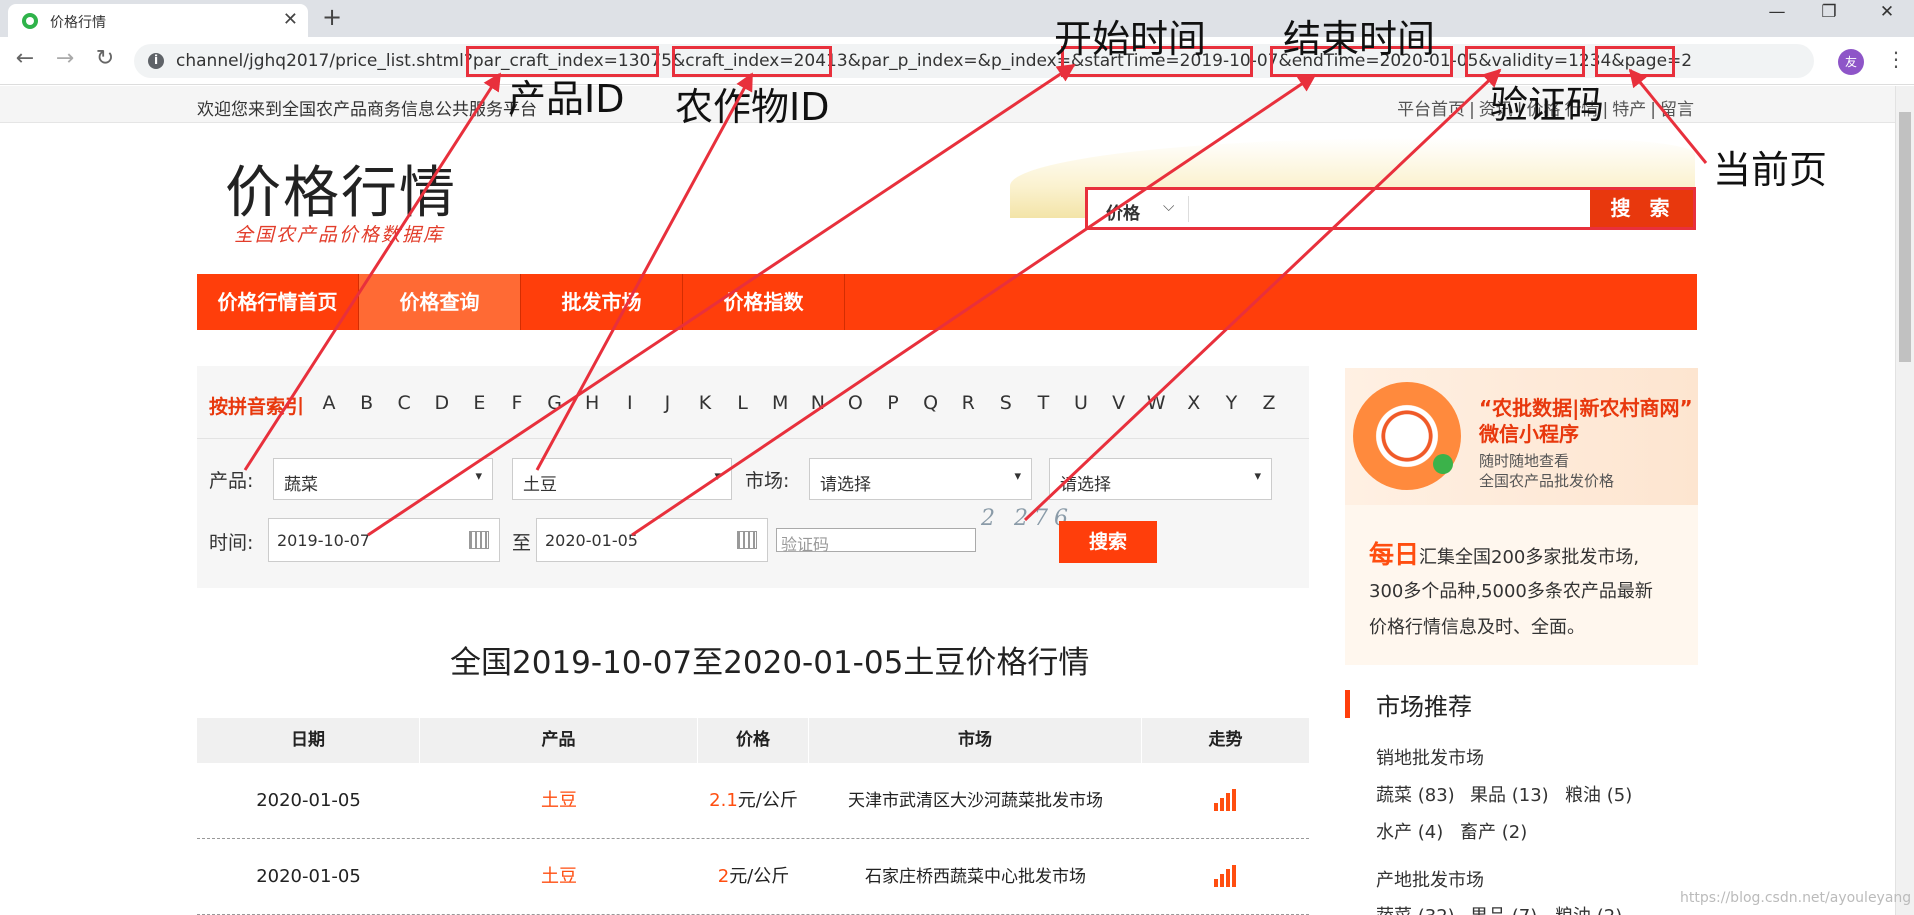  Describe the element at coordinates (1262, 295) in the screenshot. I see `arrow-captcha` at that location.